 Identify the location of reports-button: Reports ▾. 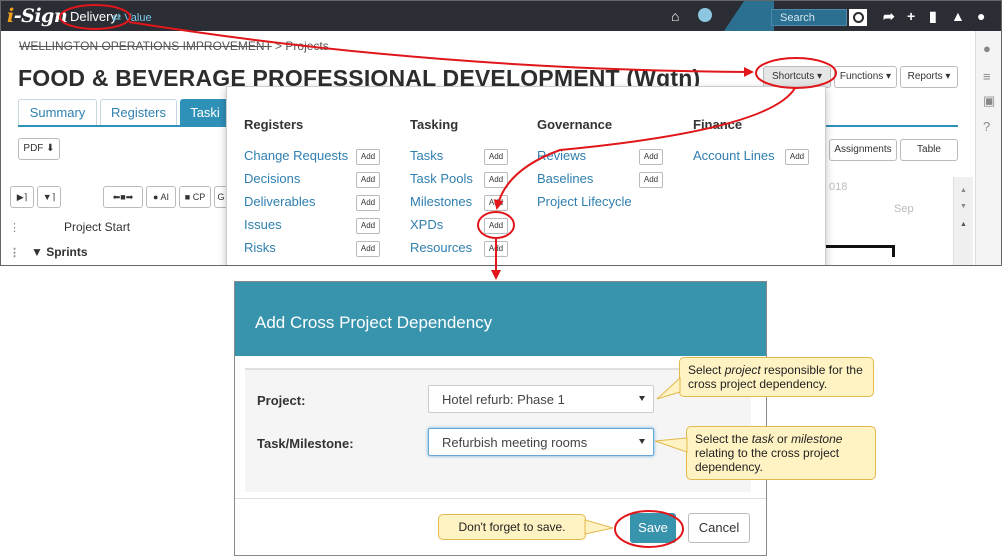
(929, 77).